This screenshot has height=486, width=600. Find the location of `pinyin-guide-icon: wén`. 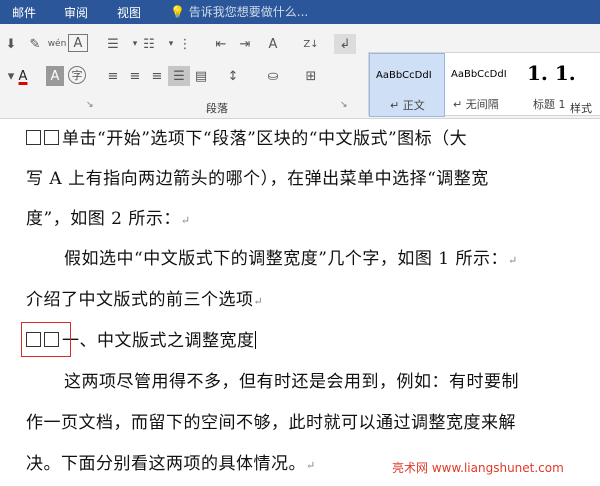

pinyin-guide-icon: wén is located at coordinates (57, 44).